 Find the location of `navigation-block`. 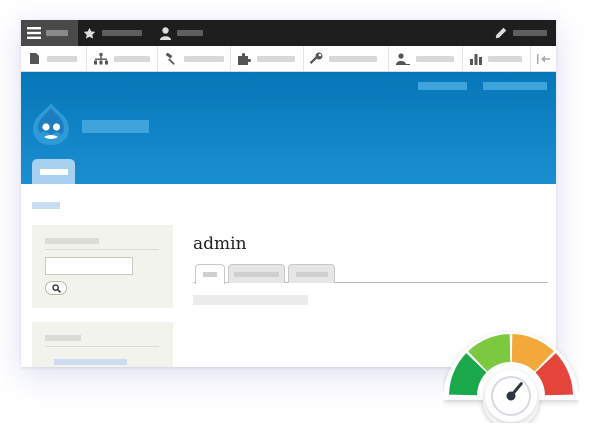

navigation-block is located at coordinates (102, 344).